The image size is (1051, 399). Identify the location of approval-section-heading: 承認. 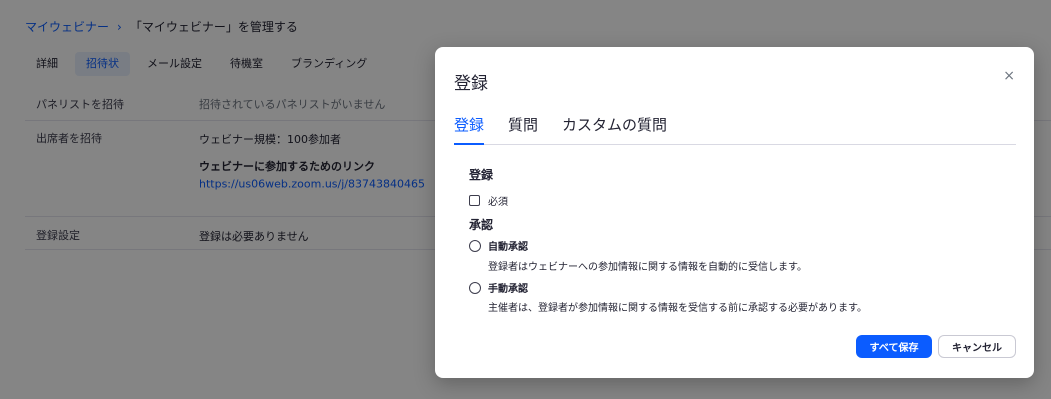
(481, 225).